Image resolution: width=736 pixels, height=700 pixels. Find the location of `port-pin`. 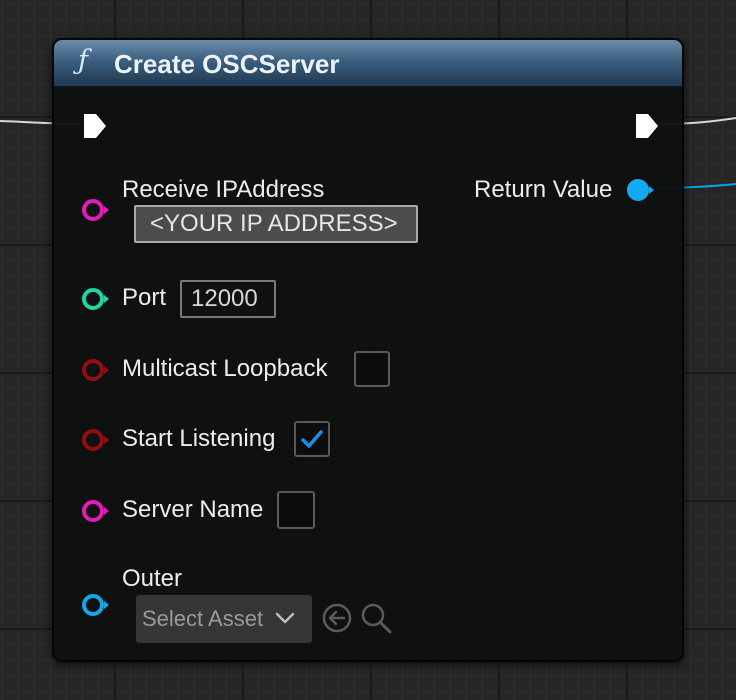

port-pin is located at coordinates (96, 299).